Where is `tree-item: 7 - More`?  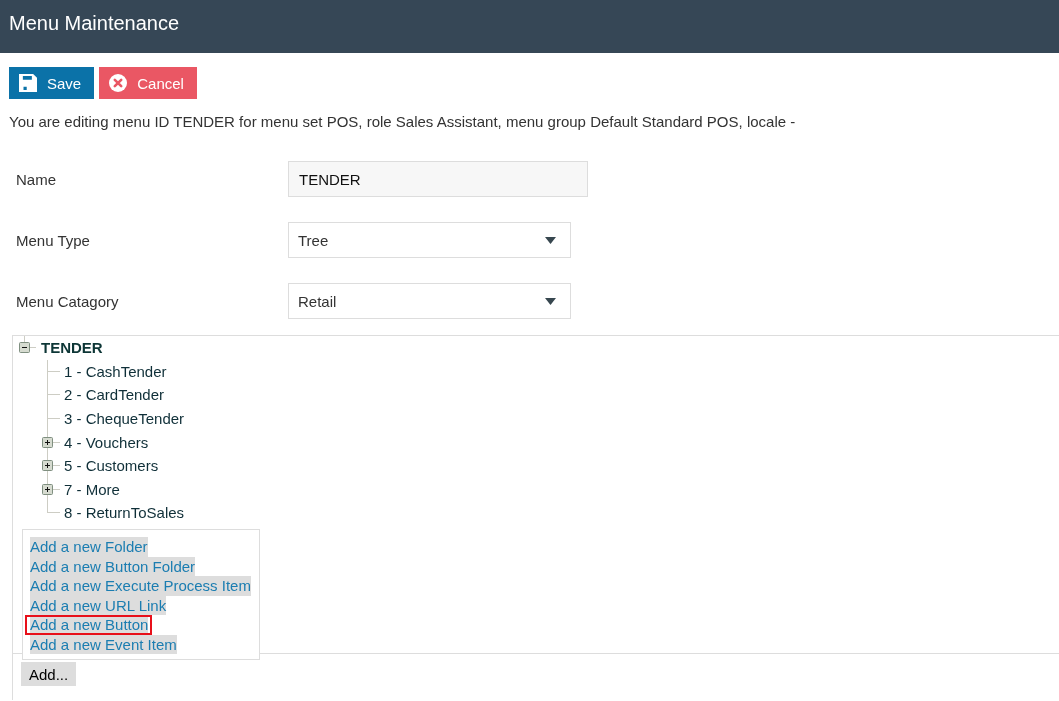
tree-item: 7 - More is located at coordinates (92, 489).